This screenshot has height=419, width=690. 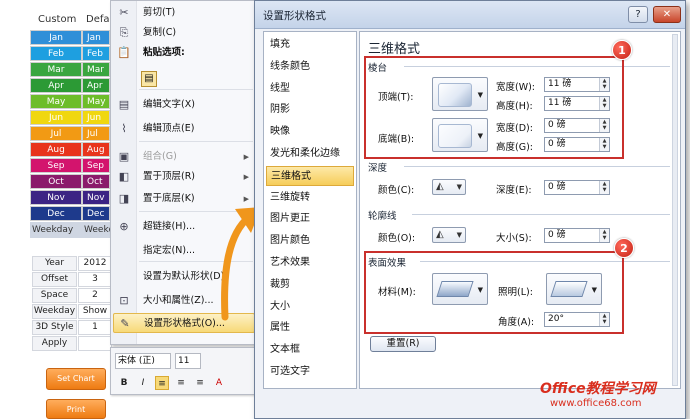 What do you see at coordinates (95, 327) in the screenshot?
I see `param-value: 1` at bounding box center [95, 327].